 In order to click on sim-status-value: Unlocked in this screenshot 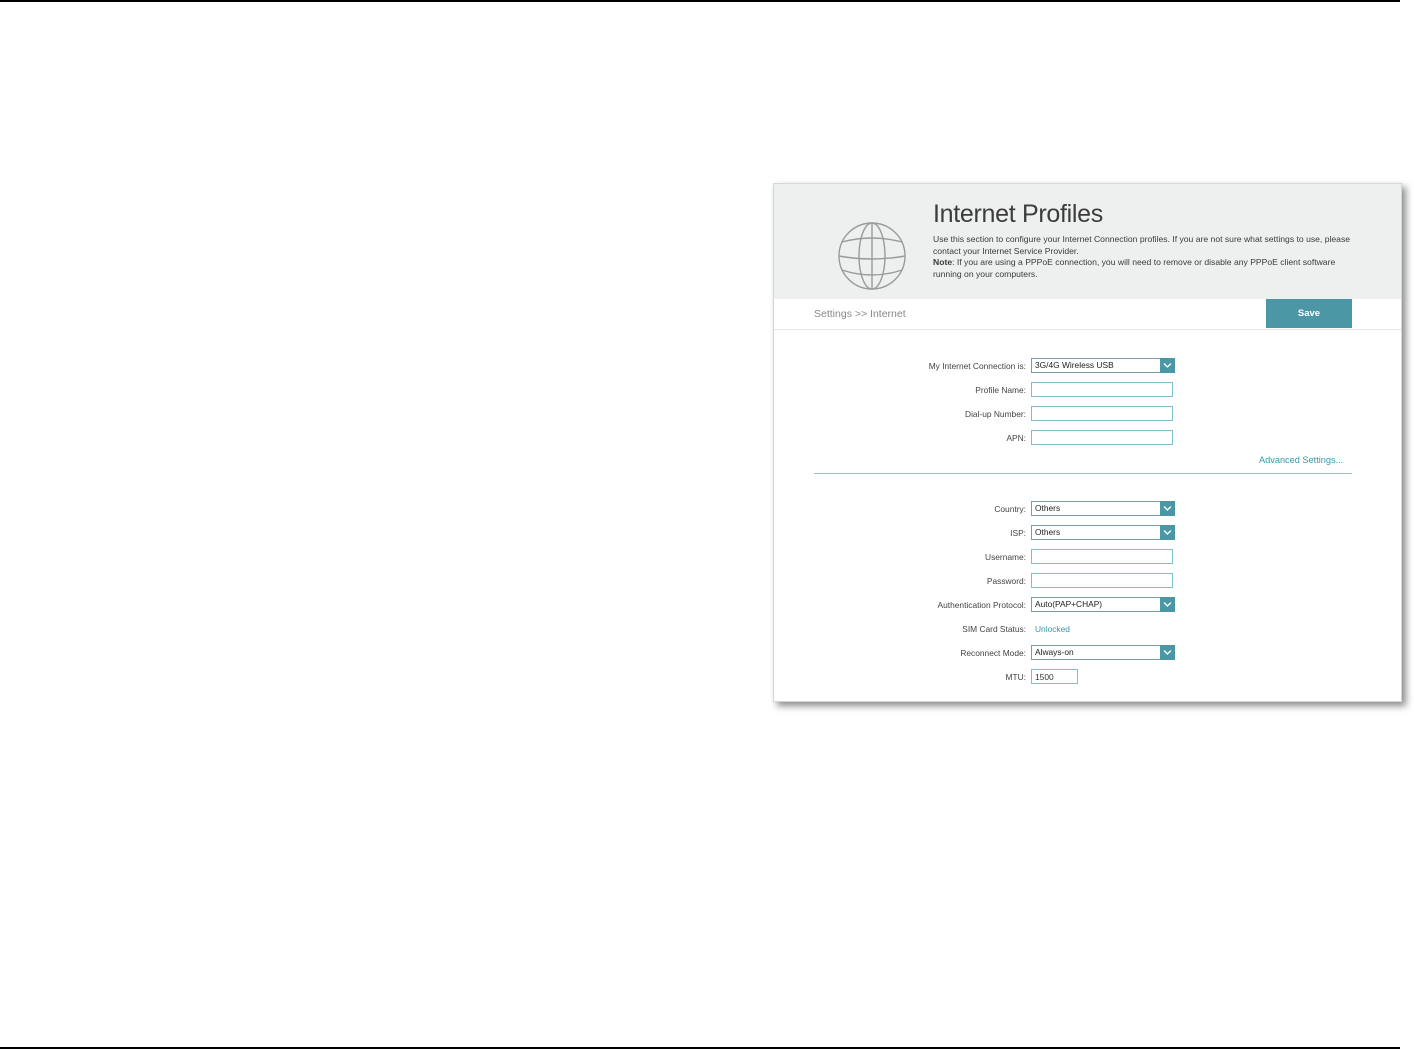, I will do `click(1052, 629)`.